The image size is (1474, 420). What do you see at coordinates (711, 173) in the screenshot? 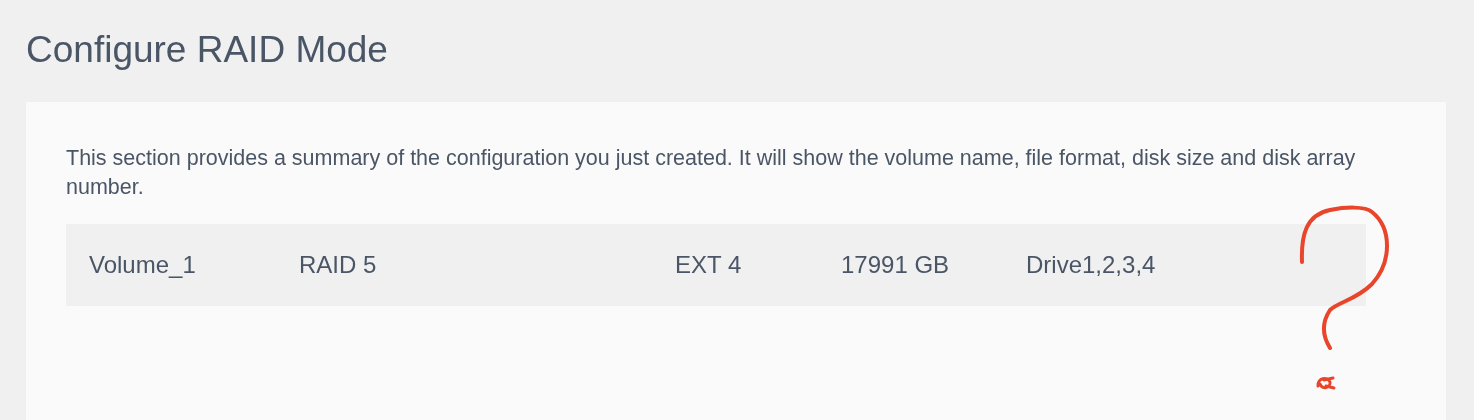
I see `description: This section provides a summary of the configuration you just created. It will show the volume name, file format, disk size and disk array number.` at bounding box center [711, 173].